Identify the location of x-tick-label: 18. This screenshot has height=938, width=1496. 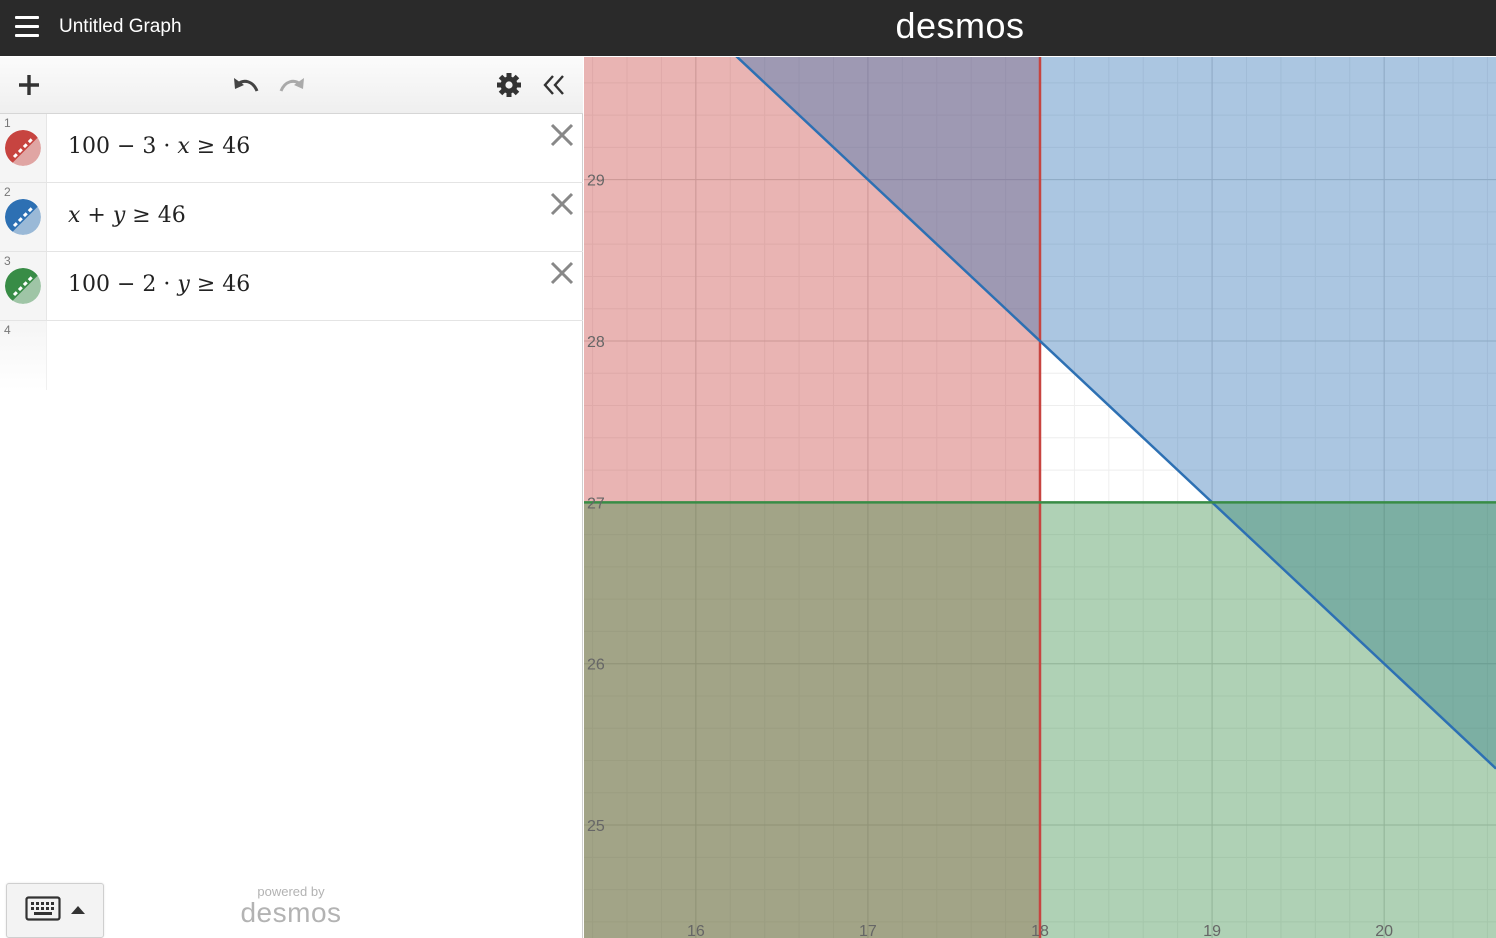
(1040, 930).